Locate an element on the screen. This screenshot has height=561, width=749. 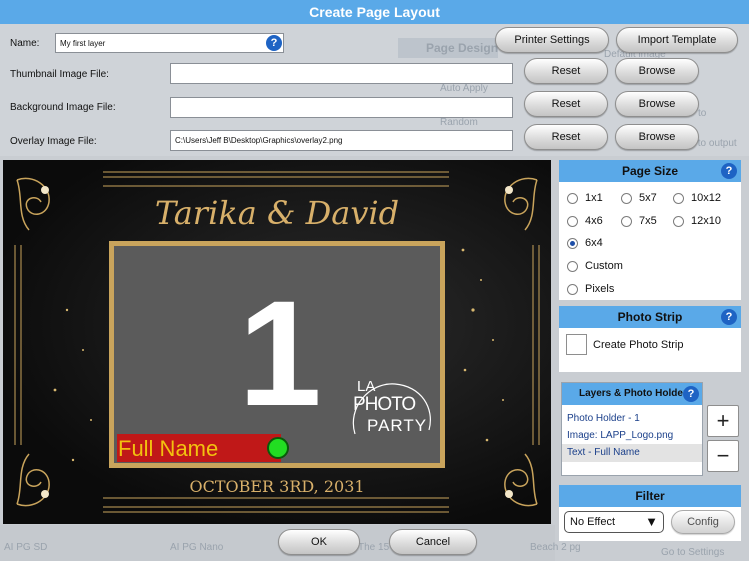
layers-header: Layers & Photo Holders ? is located at coordinates (632, 394).